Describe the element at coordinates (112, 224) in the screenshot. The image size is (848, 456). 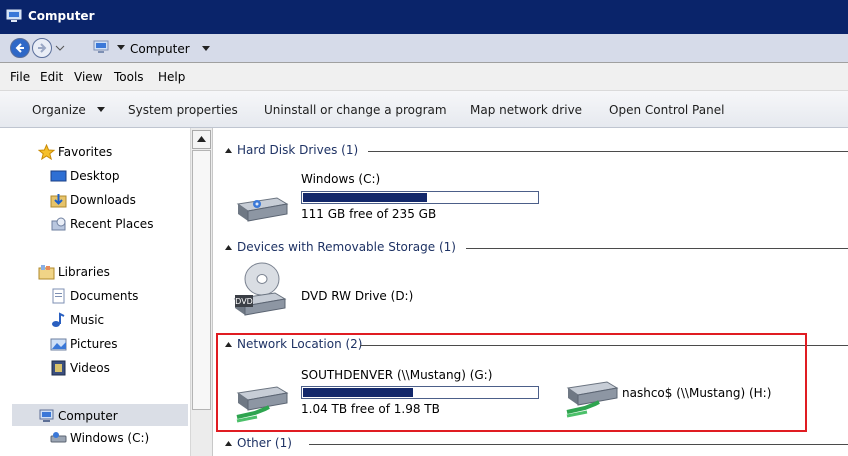
I see `nav-label: Recent Places` at that location.